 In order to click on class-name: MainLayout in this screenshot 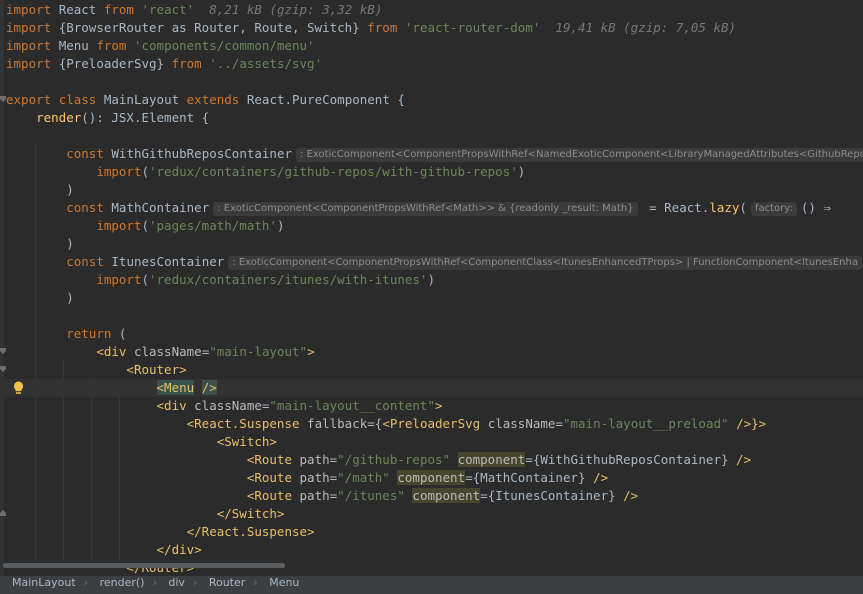, I will do `click(141, 99)`.